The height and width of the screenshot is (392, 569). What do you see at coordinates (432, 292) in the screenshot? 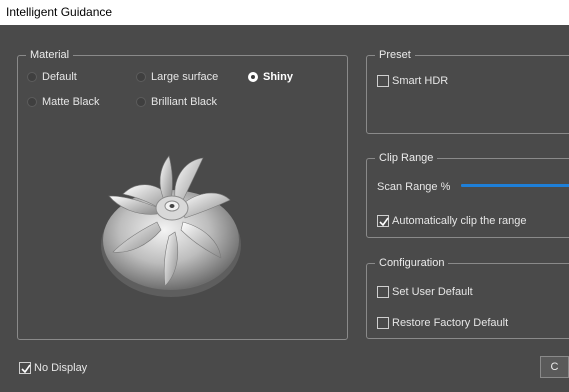
I see `set-user-default-label: Set User Default` at bounding box center [432, 292].